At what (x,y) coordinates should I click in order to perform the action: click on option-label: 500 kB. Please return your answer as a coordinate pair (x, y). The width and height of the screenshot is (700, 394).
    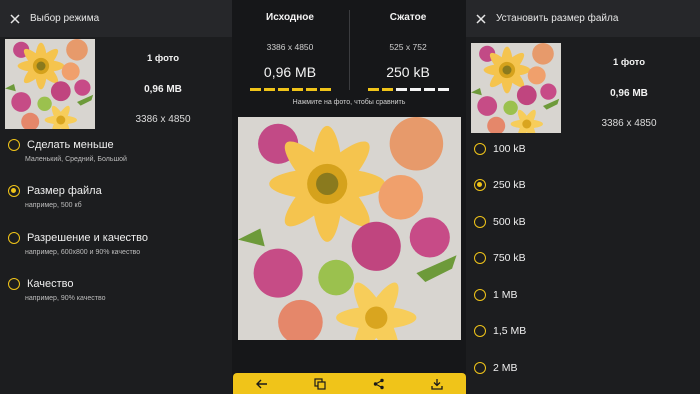
    Looking at the image, I should click on (509, 222).